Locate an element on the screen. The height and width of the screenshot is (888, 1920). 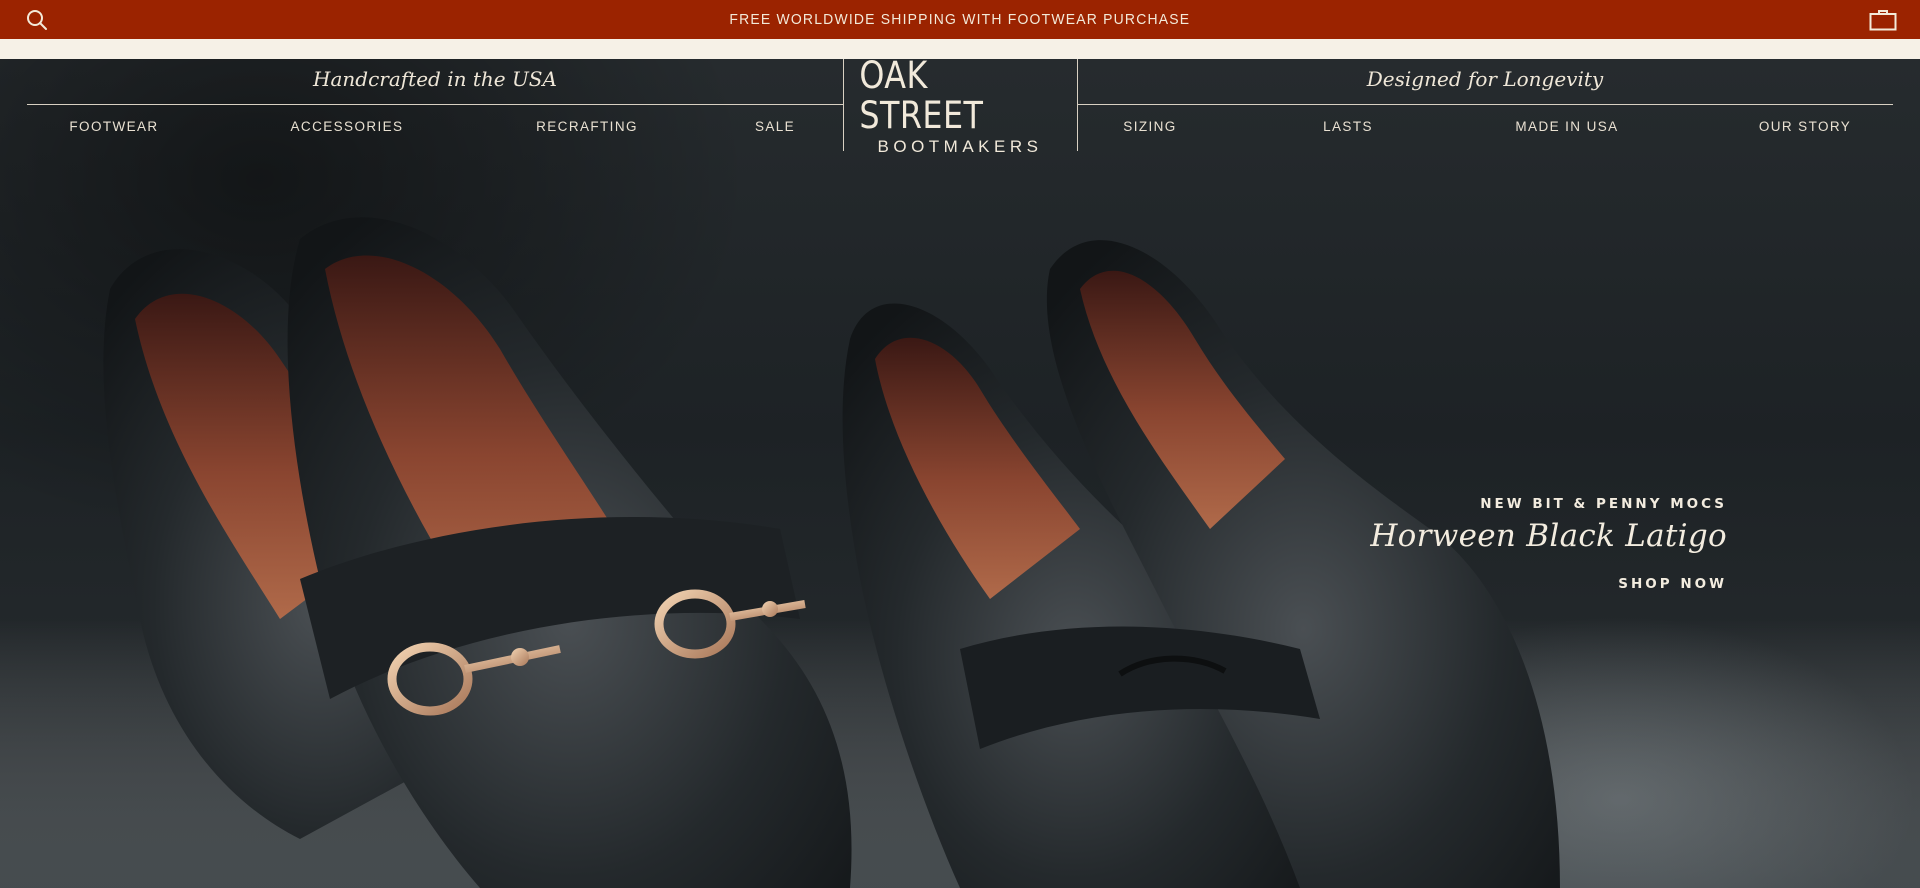
nav-our-story: OUR STORY is located at coordinates (1805, 126).